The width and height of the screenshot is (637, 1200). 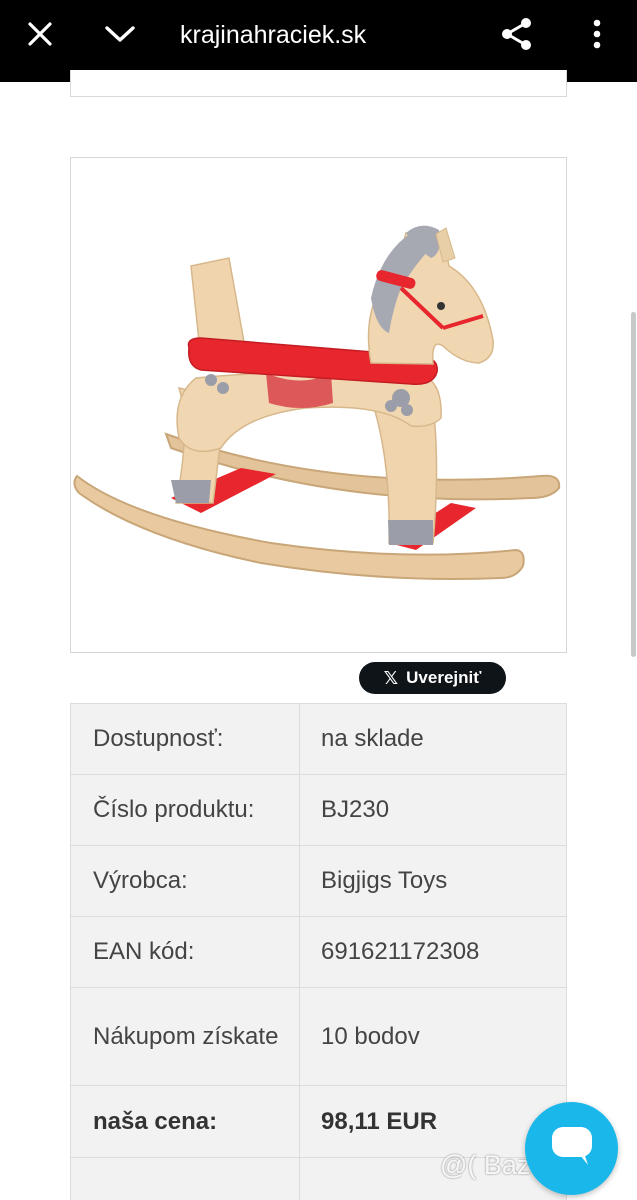 I want to click on empty-cell, so click(x=185, y=1178).